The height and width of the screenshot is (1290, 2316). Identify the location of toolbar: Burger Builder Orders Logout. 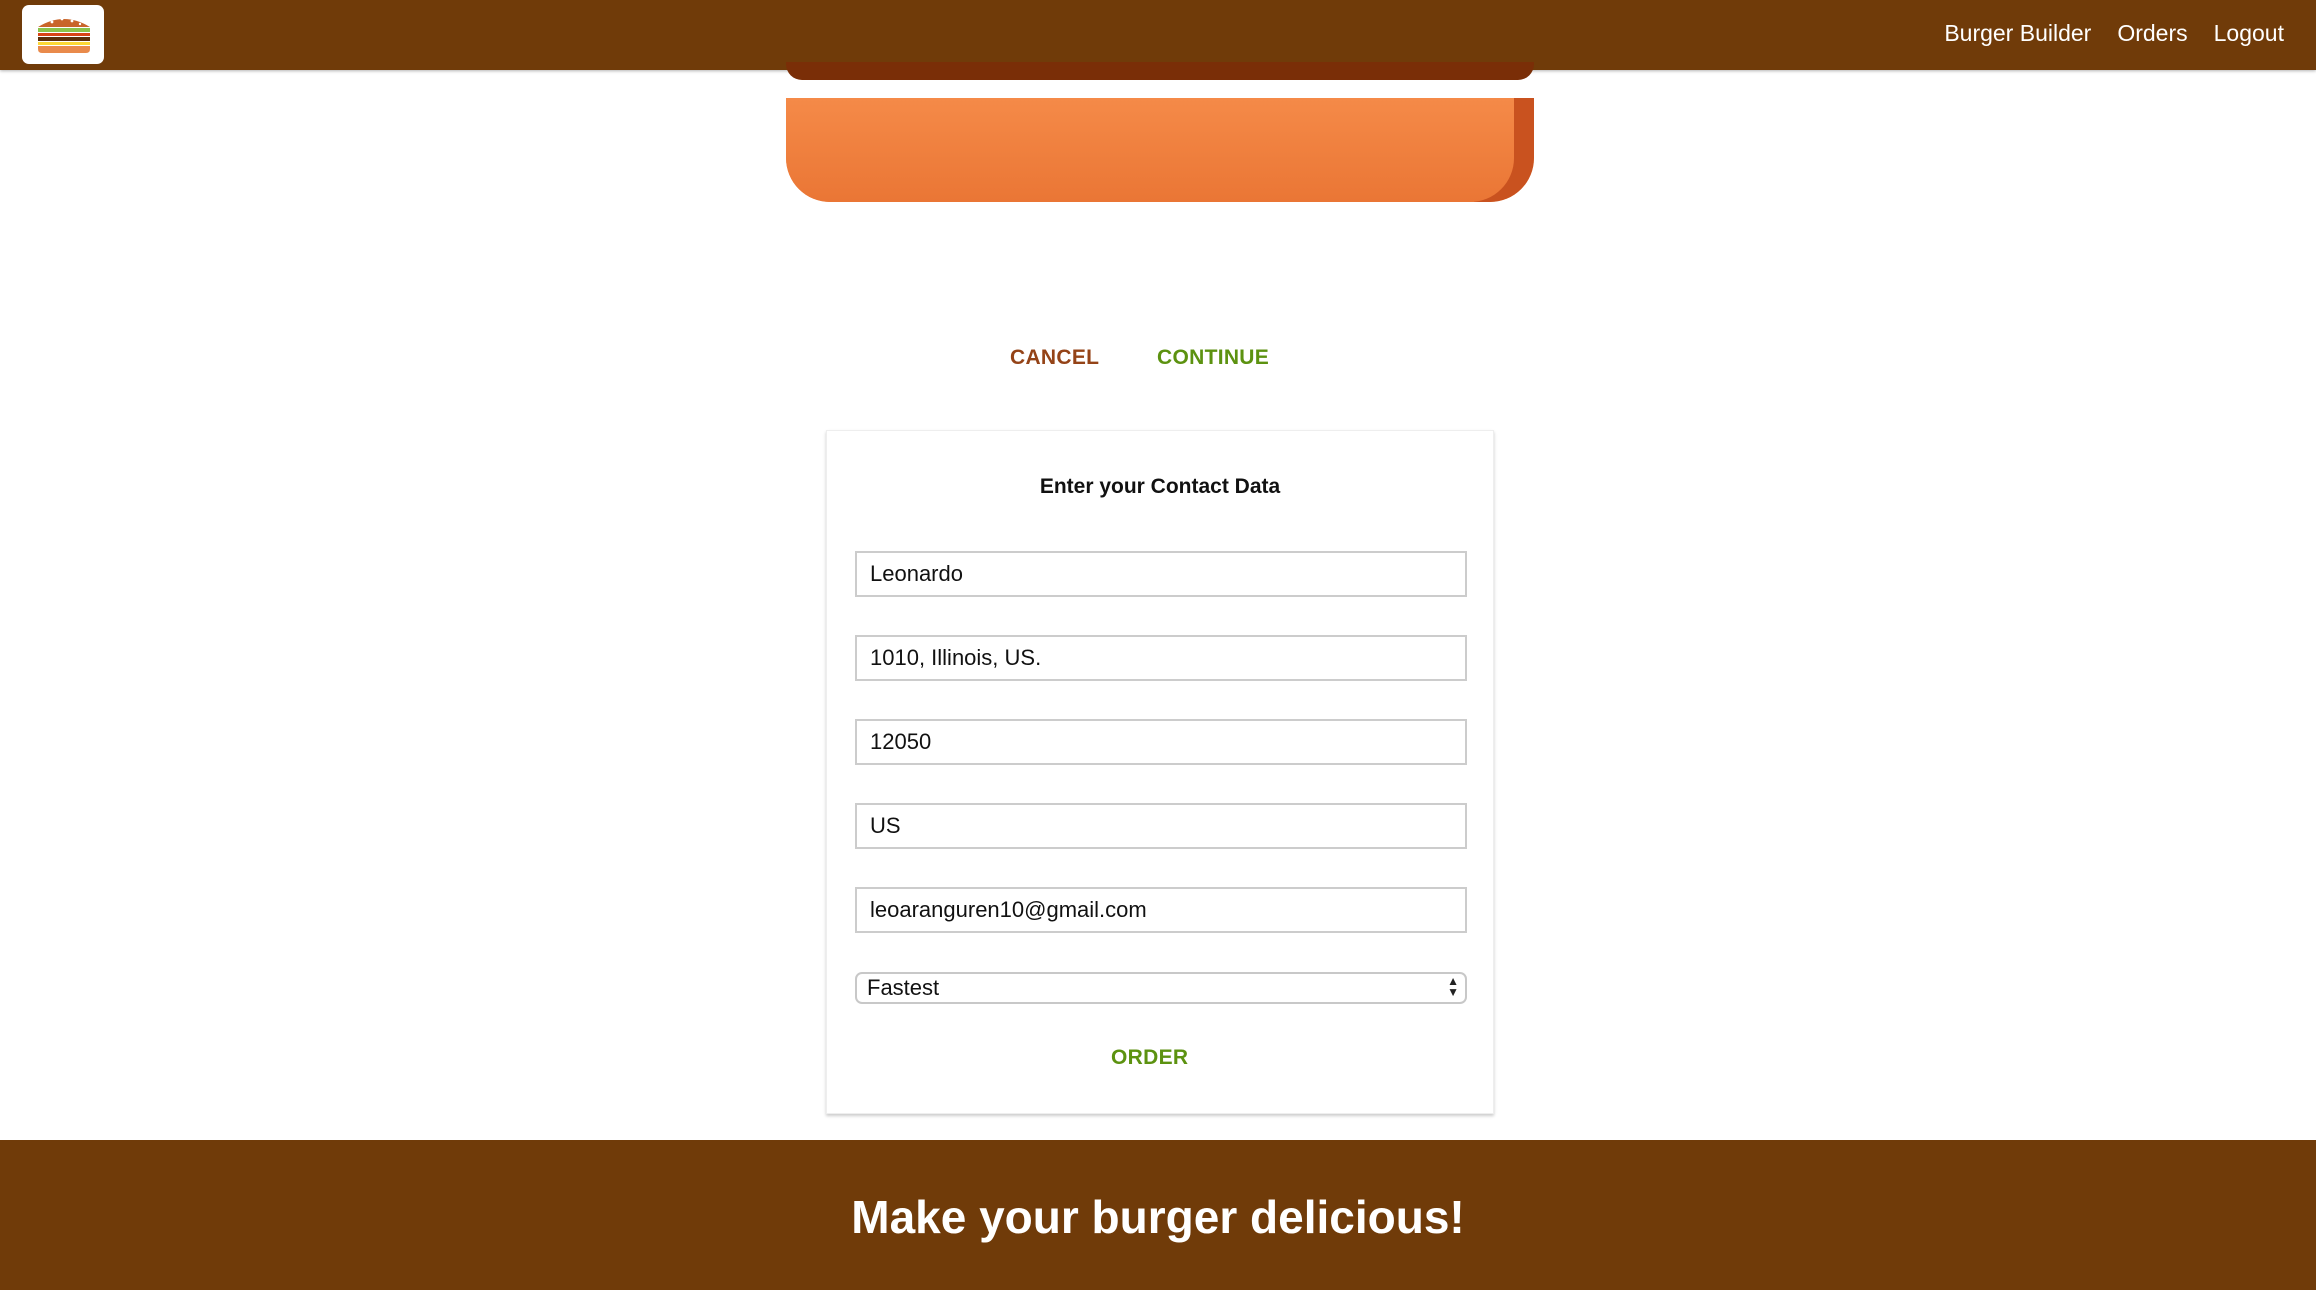
(1158, 35).